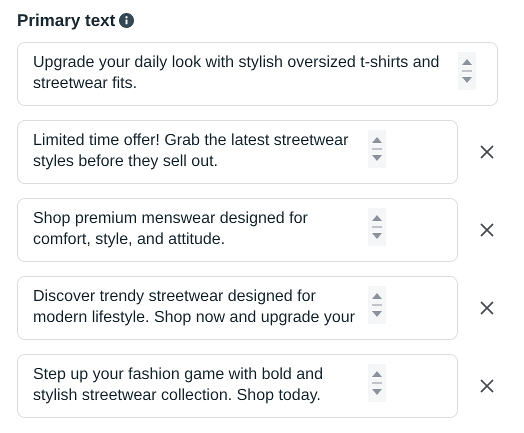 This screenshot has height=433, width=524. Describe the element at coordinates (126, 20) in the screenshot. I see `info-icon` at that location.